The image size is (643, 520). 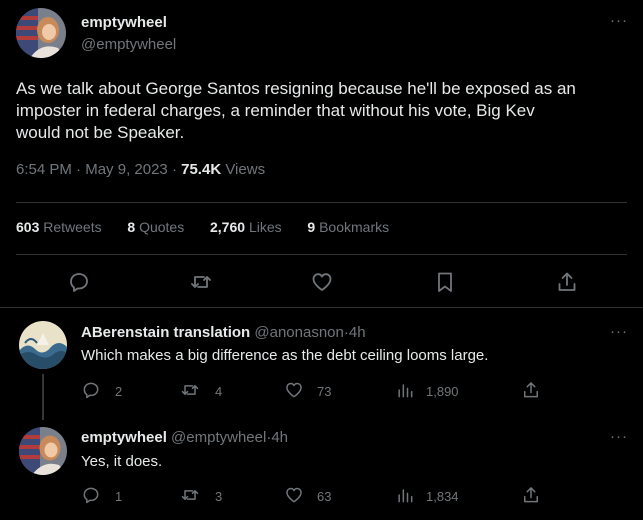 I want to click on reply-header: ABerenstain translation @anonasnon·4h, so click(x=223, y=332).